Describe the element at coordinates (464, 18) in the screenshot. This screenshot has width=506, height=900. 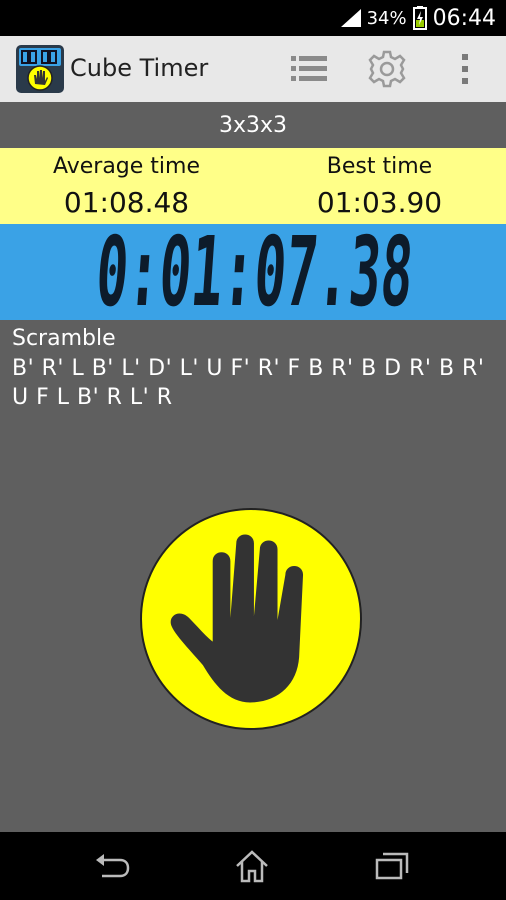
I see `clock: 06:44` at that location.